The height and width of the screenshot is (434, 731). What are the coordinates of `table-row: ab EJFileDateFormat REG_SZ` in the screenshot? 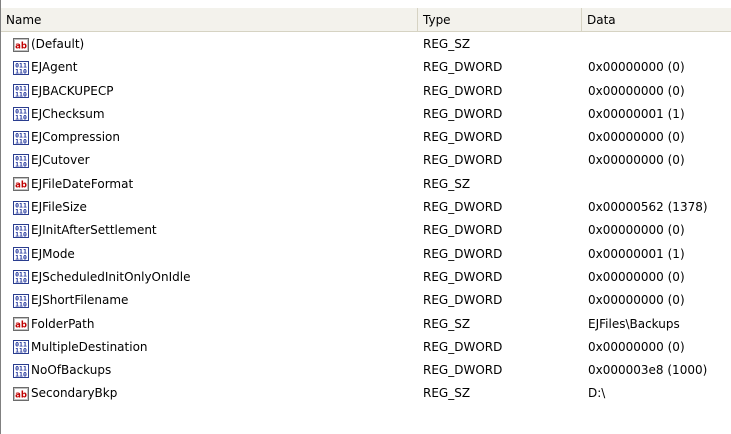 It's located at (366, 184).